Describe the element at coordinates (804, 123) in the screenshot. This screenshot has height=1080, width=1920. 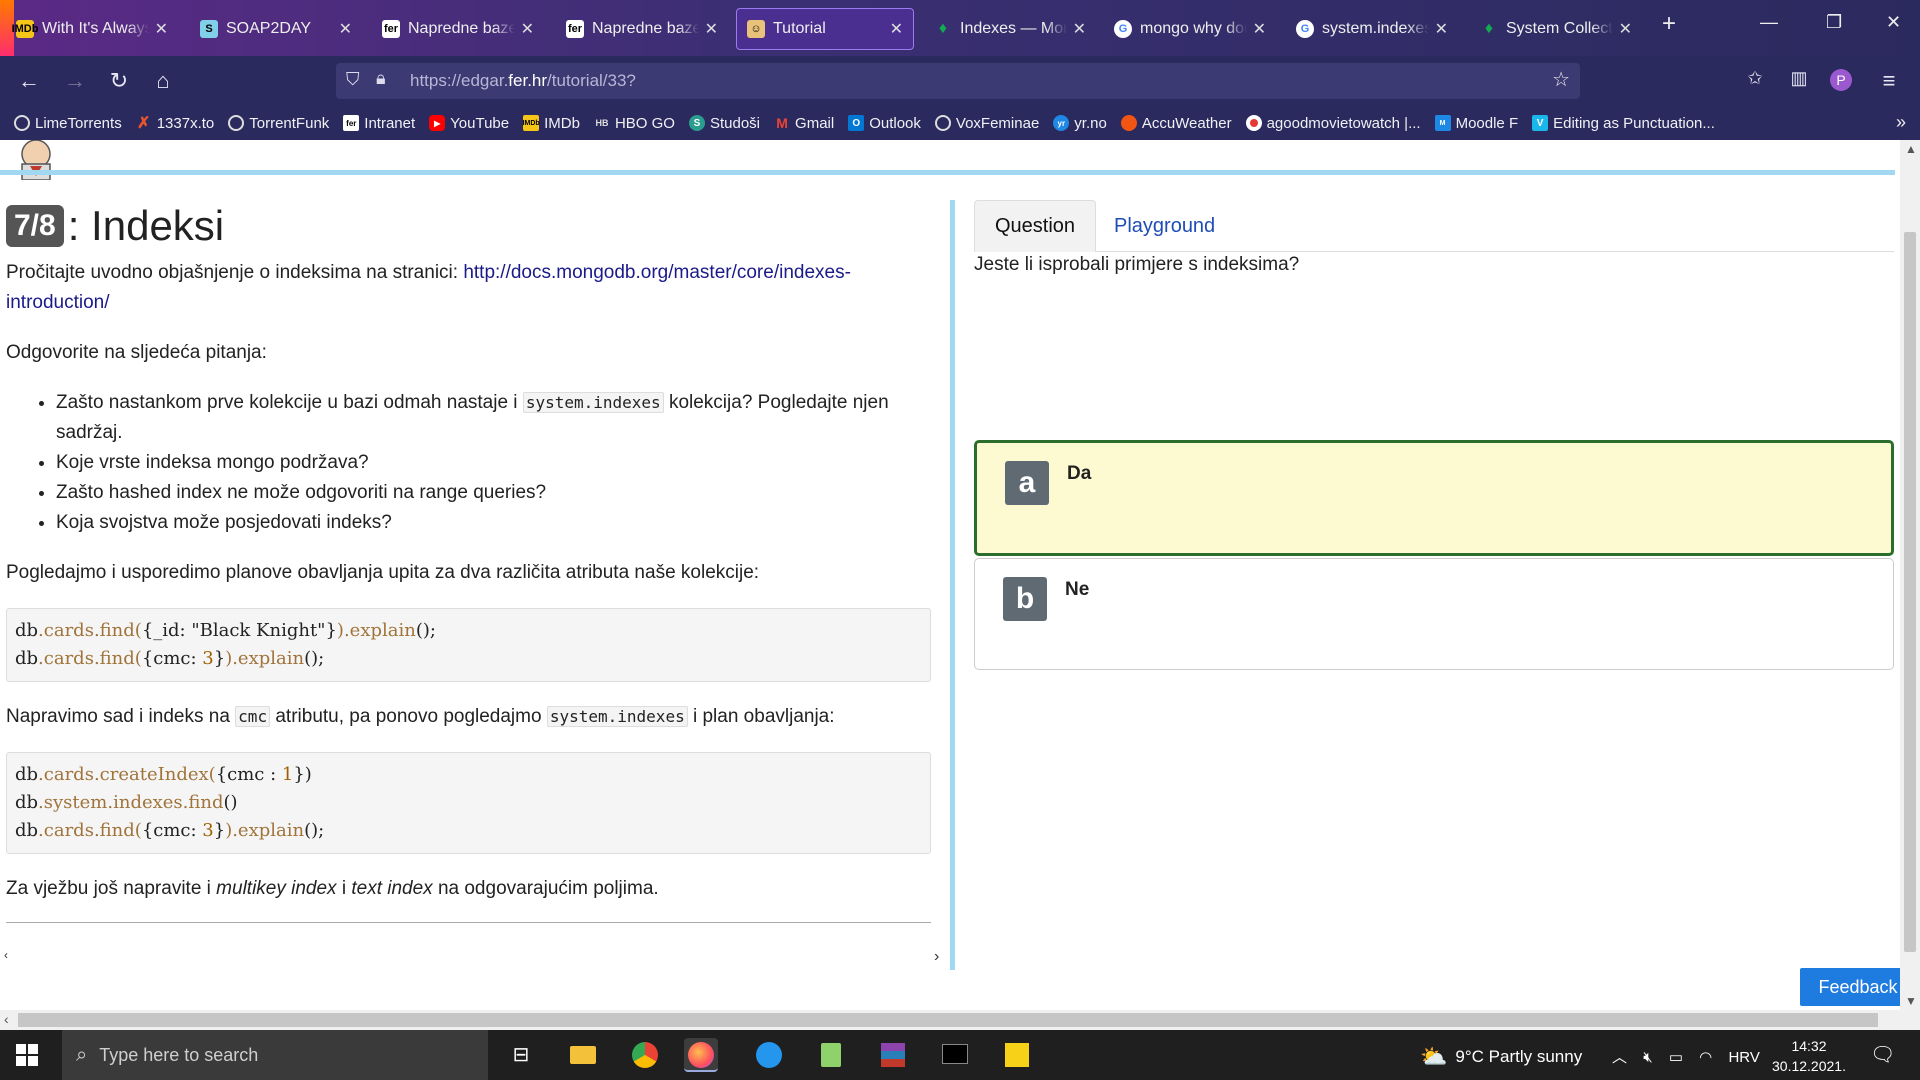
I see `bookmark-gmail: M Gmail` at that location.